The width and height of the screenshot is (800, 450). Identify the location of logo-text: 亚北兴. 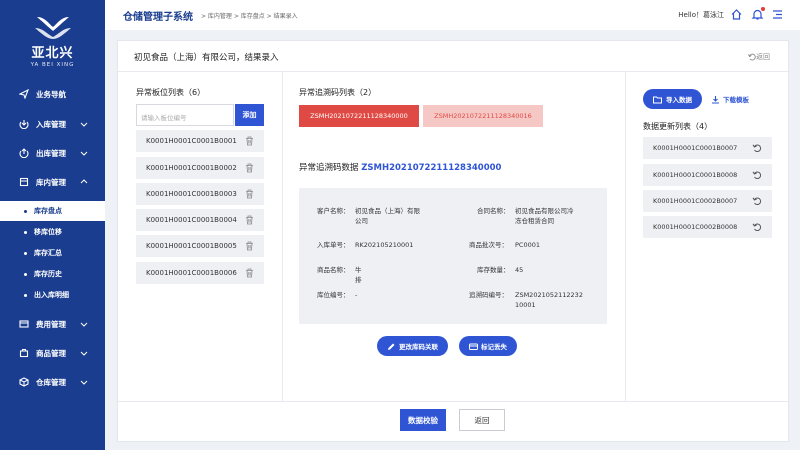
(52, 53).